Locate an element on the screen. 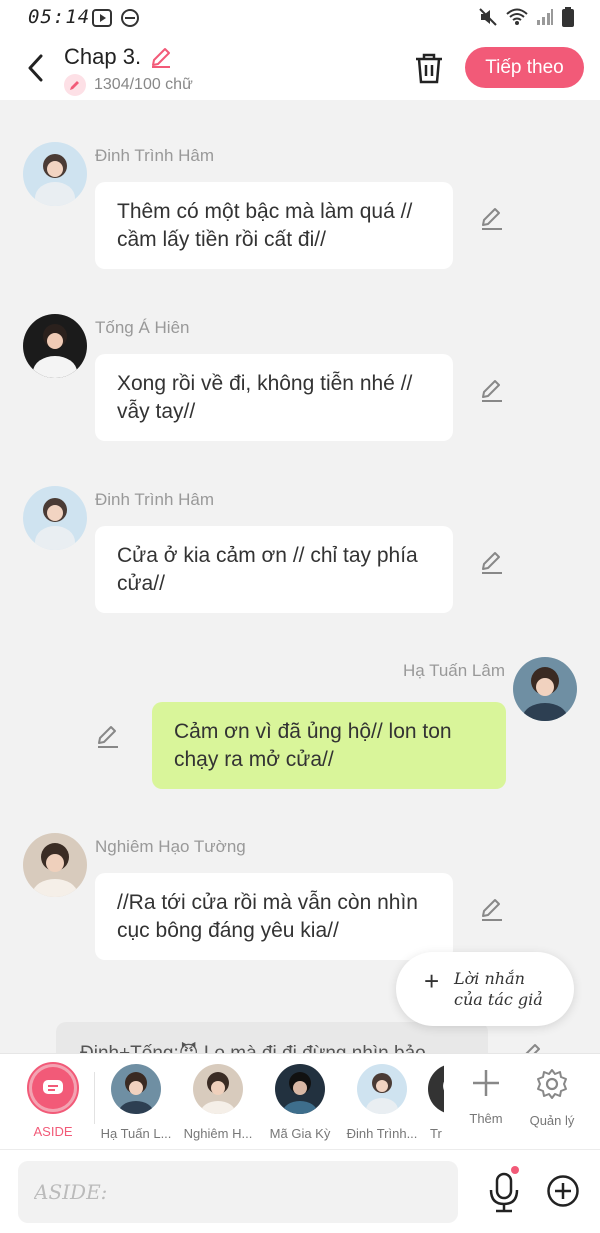 The width and height of the screenshot is (600, 1233). sender-name: Hạ Tuấn Lâm is located at coordinates (453, 670).